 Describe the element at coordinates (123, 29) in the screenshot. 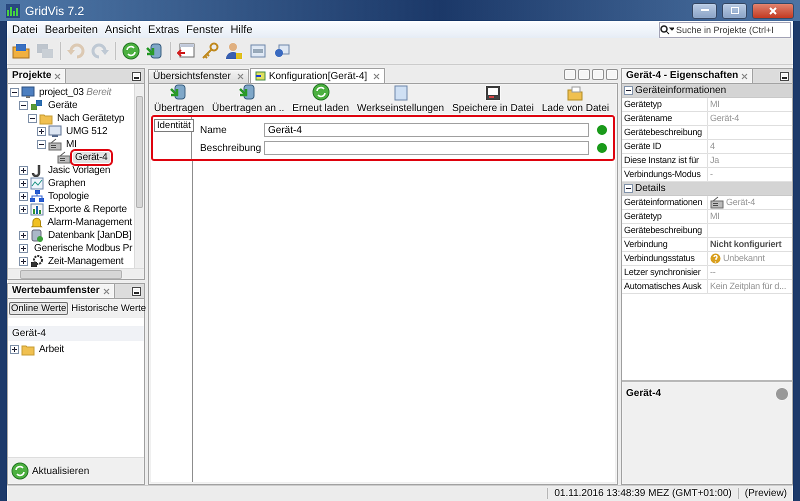

I see `menu-item: Ansicht` at that location.